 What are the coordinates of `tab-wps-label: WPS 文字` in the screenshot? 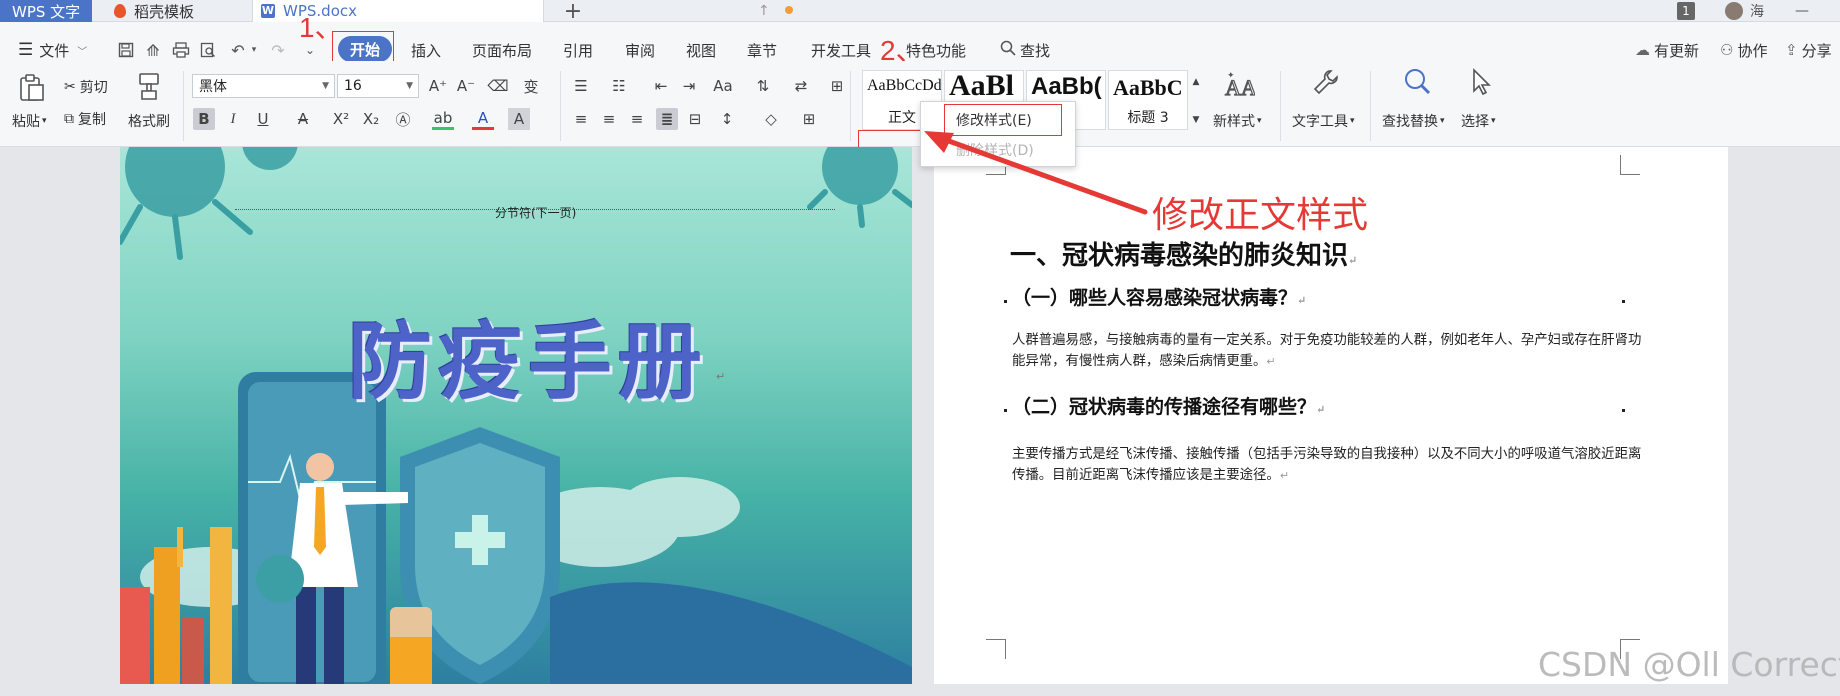 It's located at (46, 11).